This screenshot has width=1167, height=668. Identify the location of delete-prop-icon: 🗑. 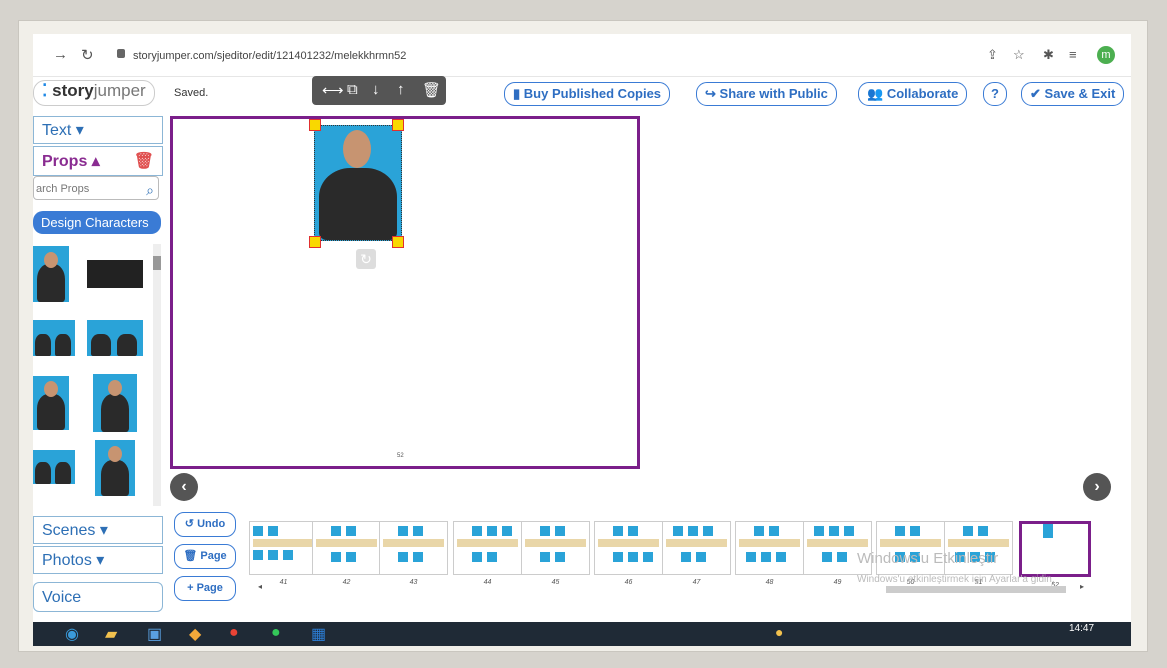
(144, 162).